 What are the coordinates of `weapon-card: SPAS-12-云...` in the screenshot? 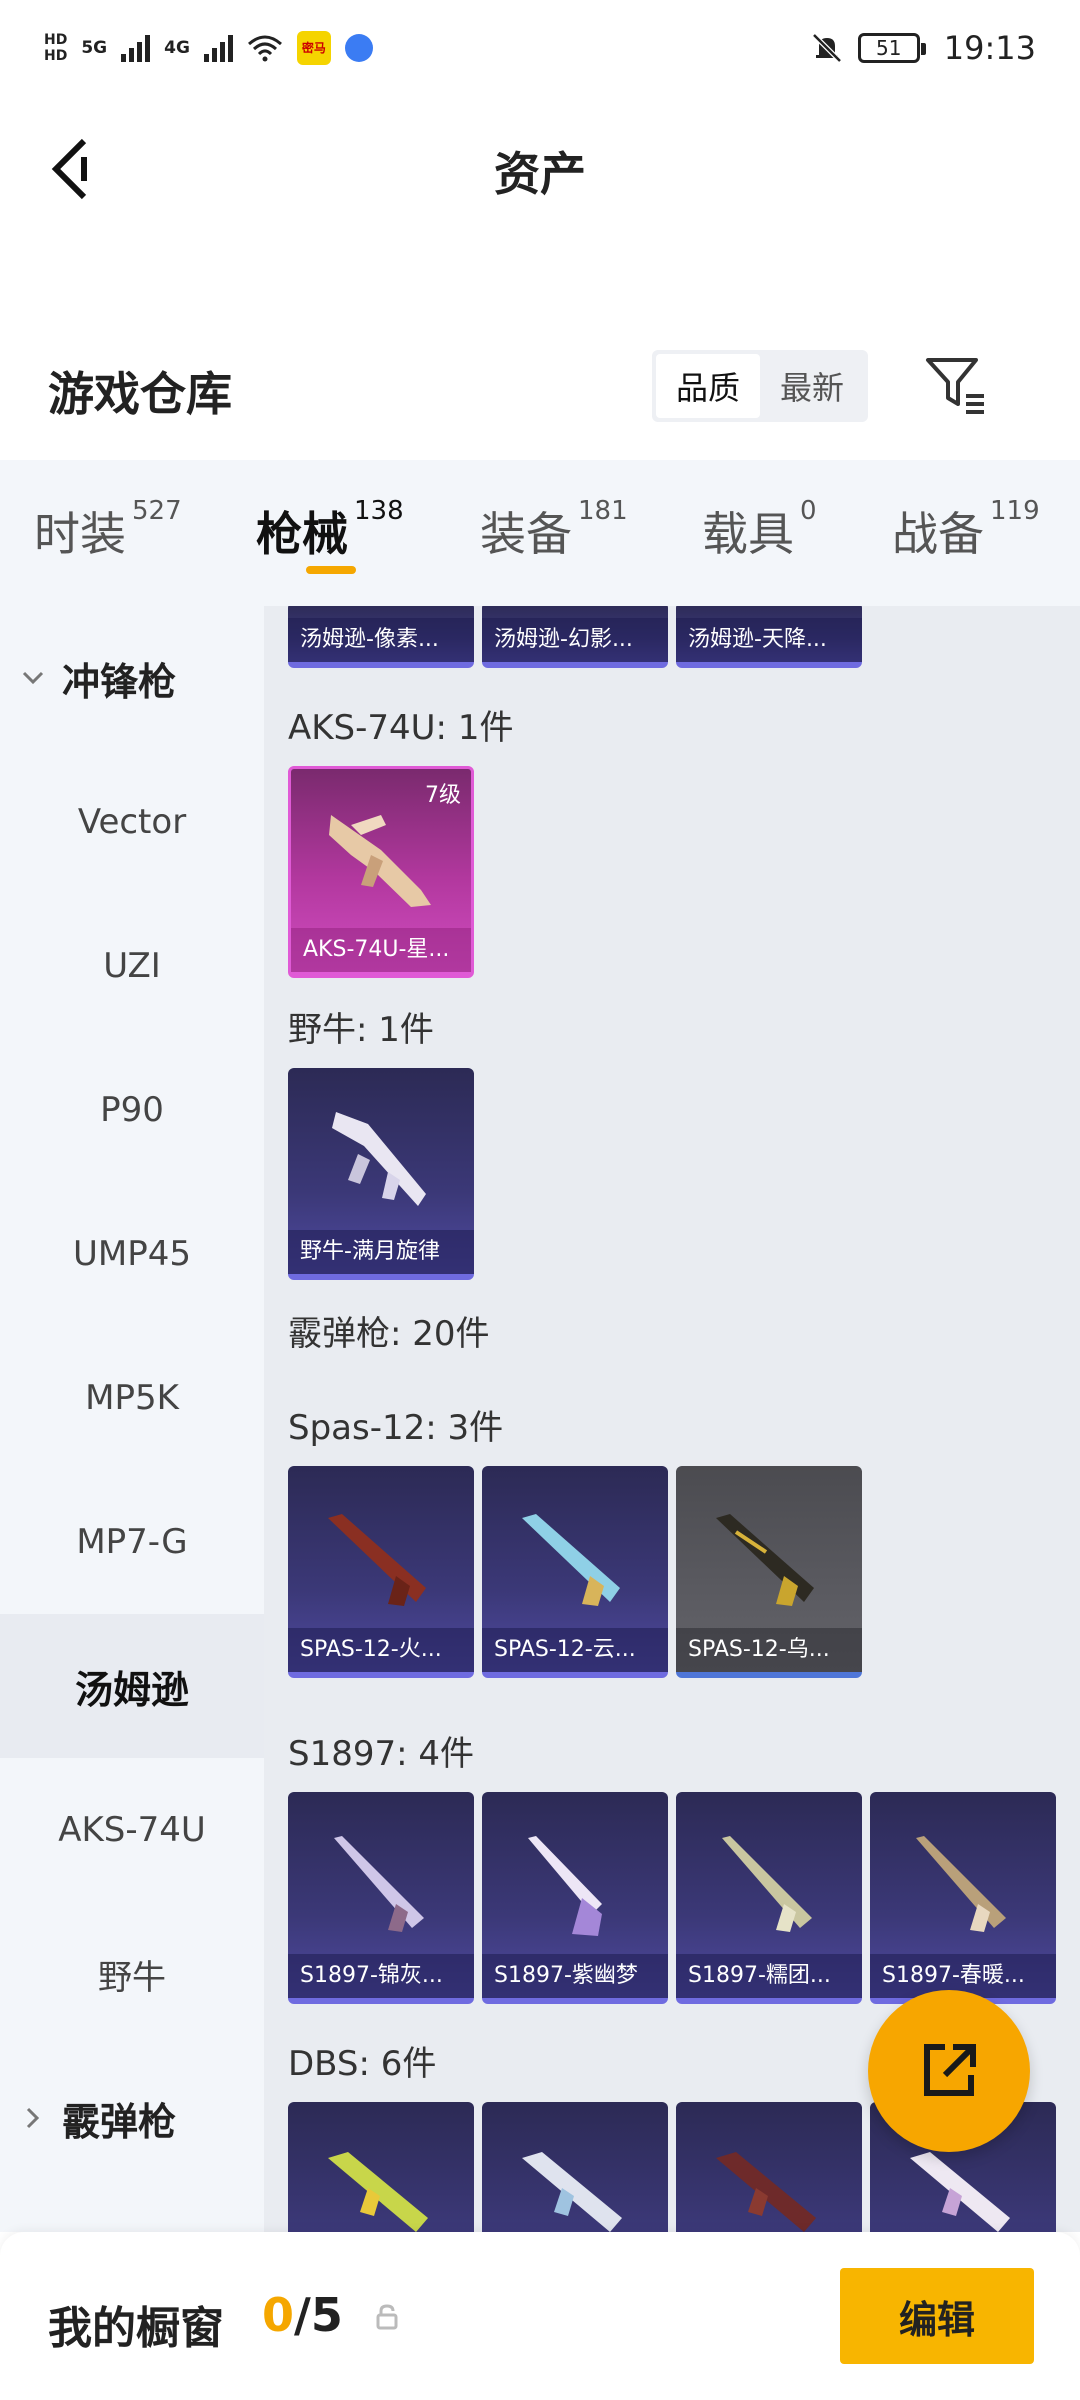 It's located at (575, 1572).